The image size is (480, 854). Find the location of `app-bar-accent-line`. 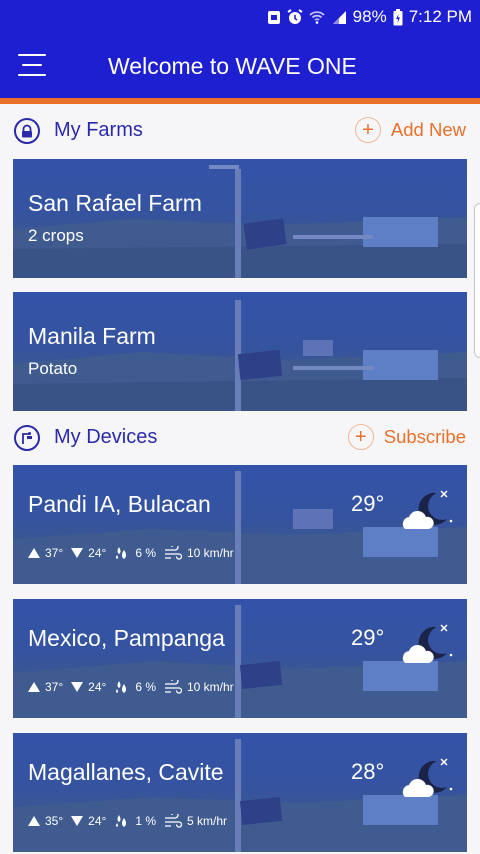

app-bar-accent-line is located at coordinates (240, 101).